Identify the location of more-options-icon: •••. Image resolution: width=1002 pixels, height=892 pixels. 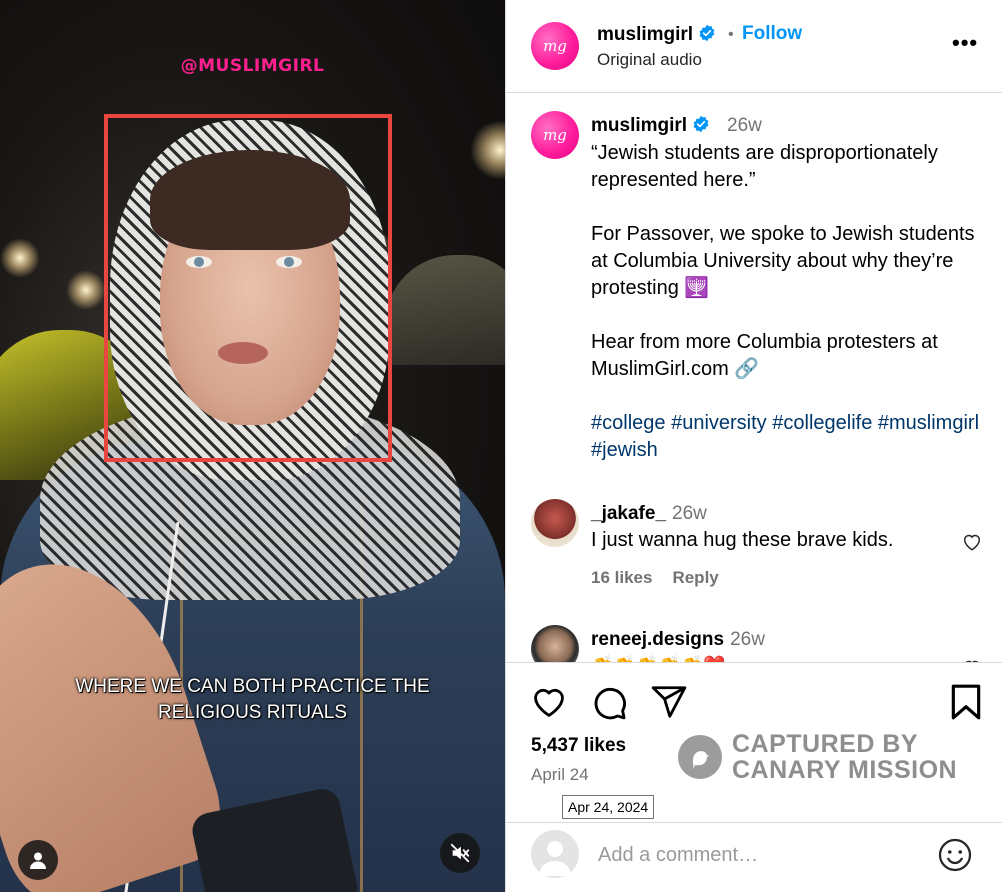
(965, 43).